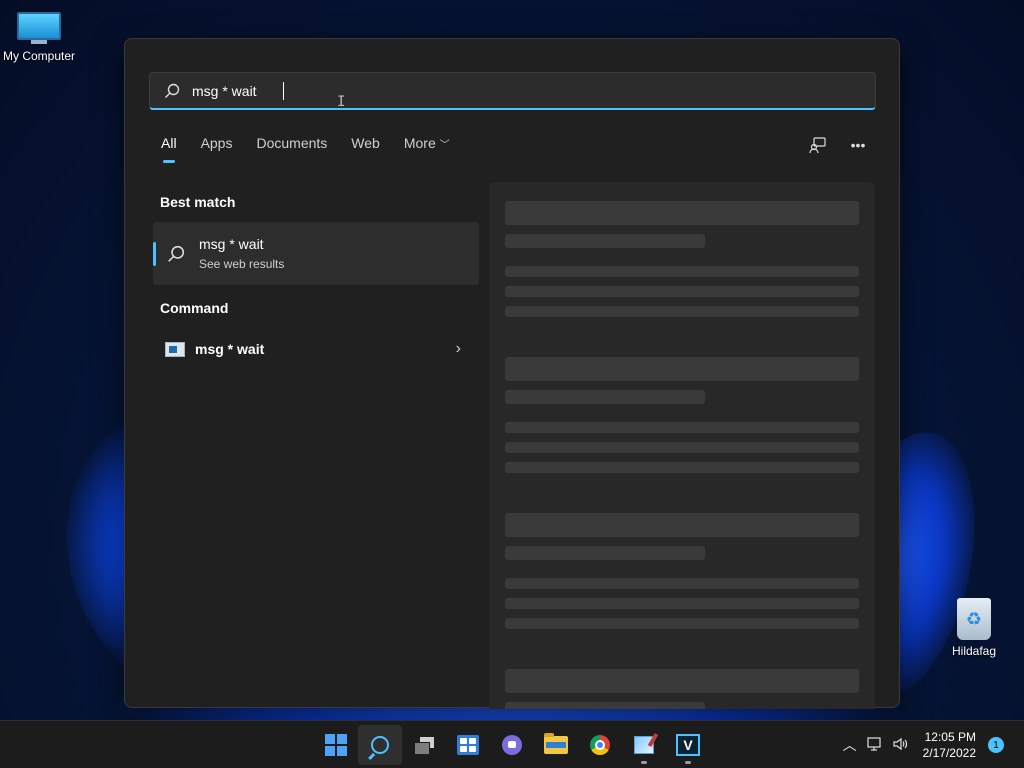  Describe the element at coordinates (950, 737) in the screenshot. I see `clock-time: 12:05 PM` at that location.